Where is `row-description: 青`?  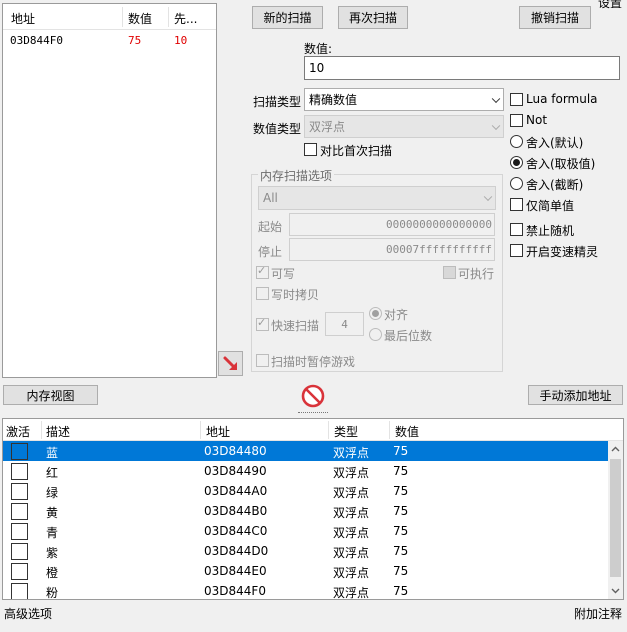 row-description: 青 is located at coordinates (52, 533).